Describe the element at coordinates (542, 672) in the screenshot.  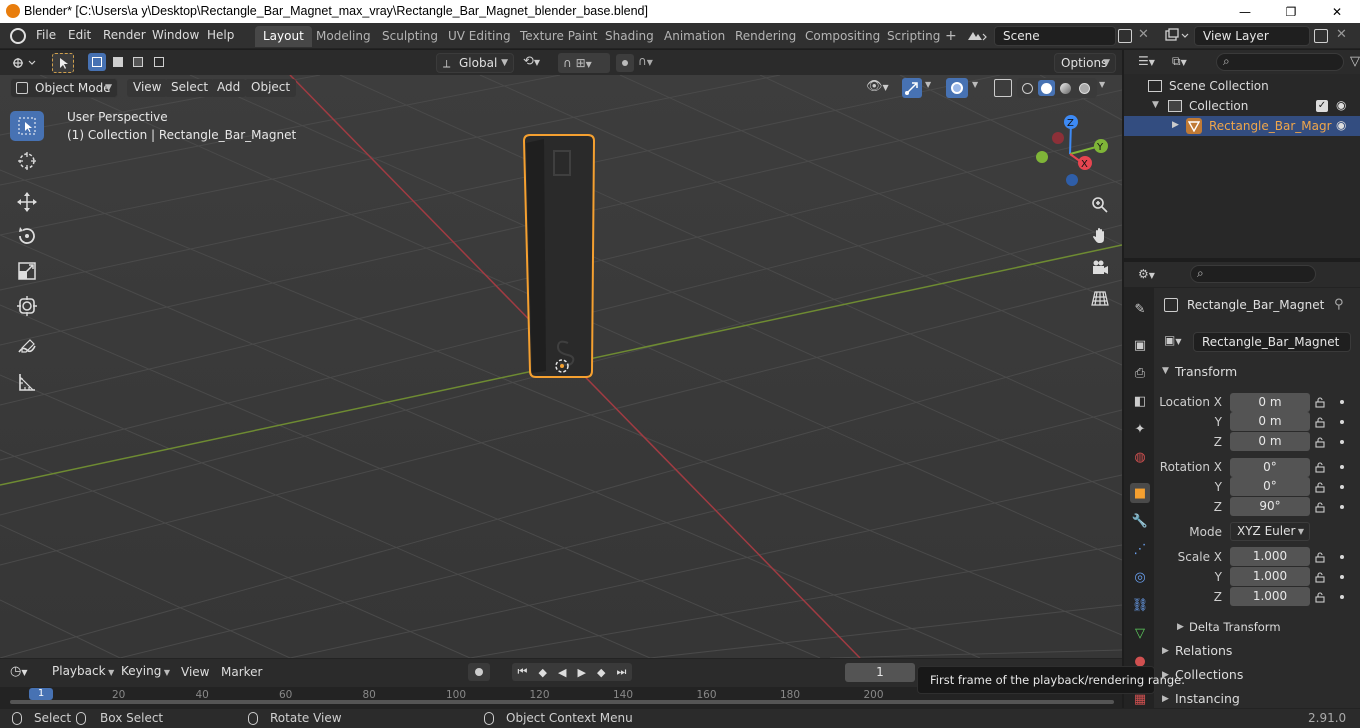
I see `jump-keyframe-back-icon: ◆` at that location.